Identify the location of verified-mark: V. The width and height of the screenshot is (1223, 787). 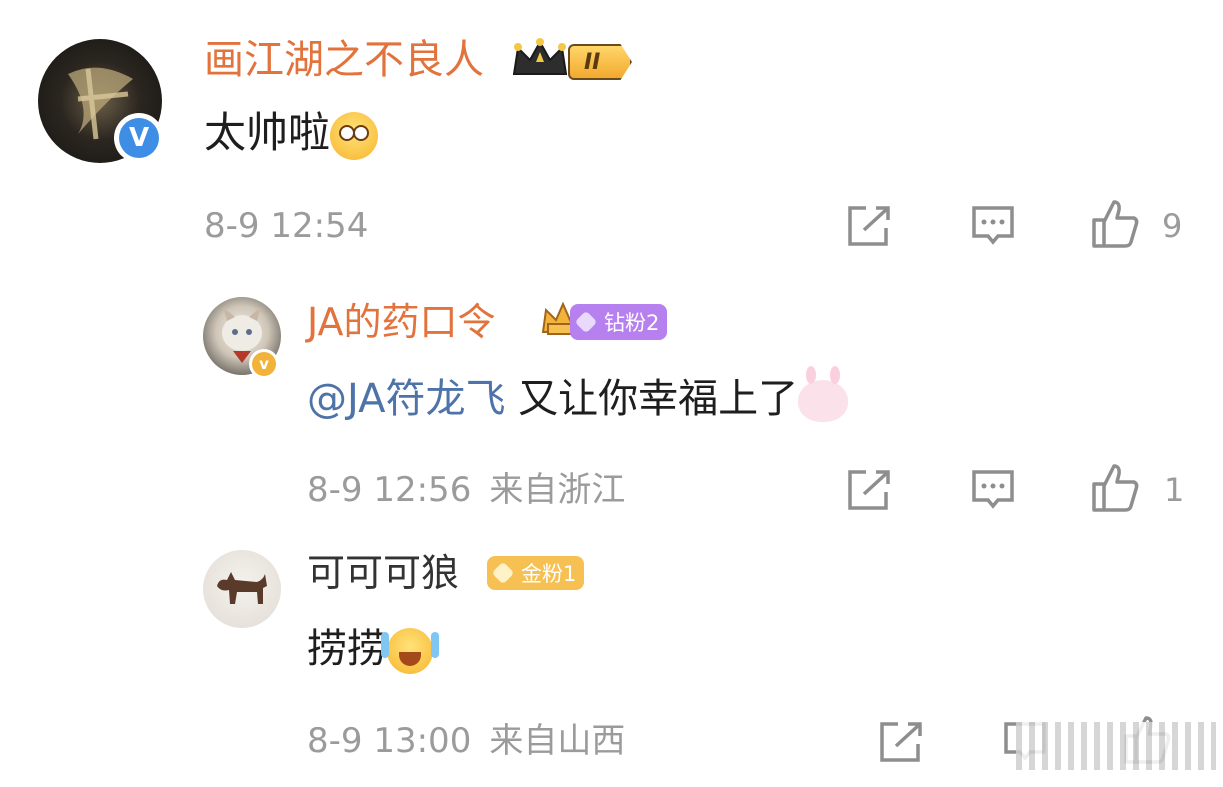
(139, 138).